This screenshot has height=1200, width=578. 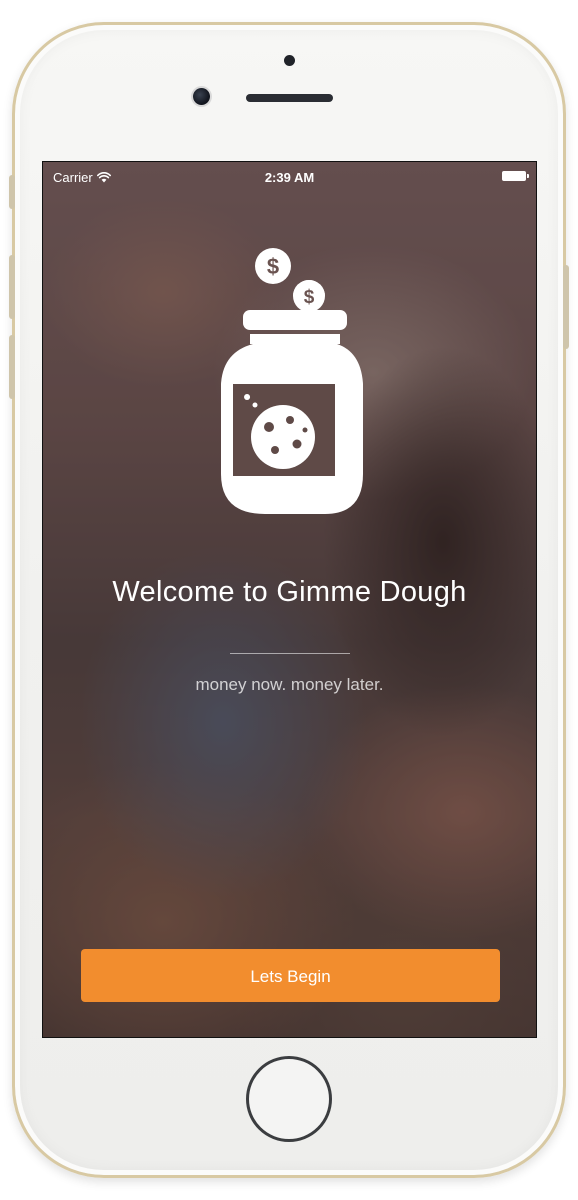 What do you see at coordinates (290, 653) in the screenshot?
I see `title-divider` at bounding box center [290, 653].